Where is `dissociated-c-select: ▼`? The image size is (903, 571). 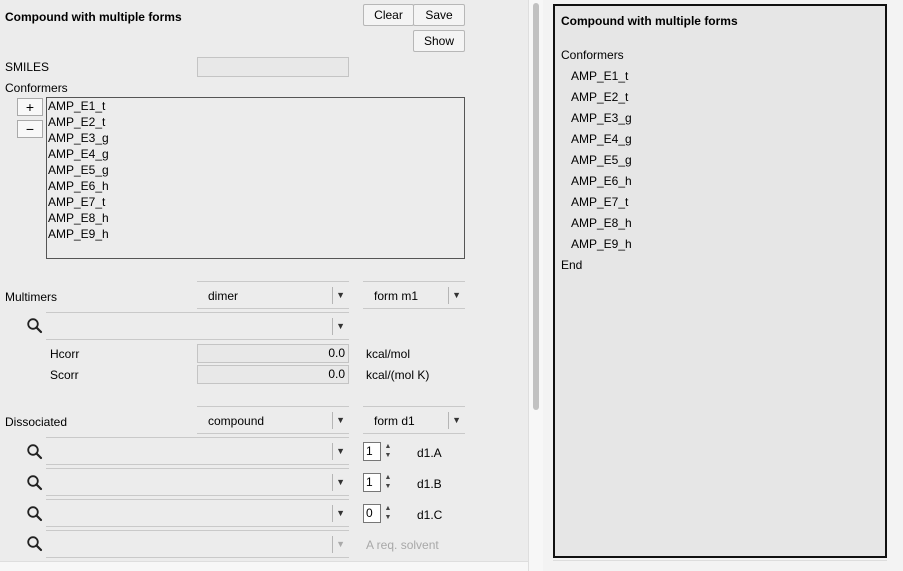
dissociated-c-select: ▼ is located at coordinates (197, 513).